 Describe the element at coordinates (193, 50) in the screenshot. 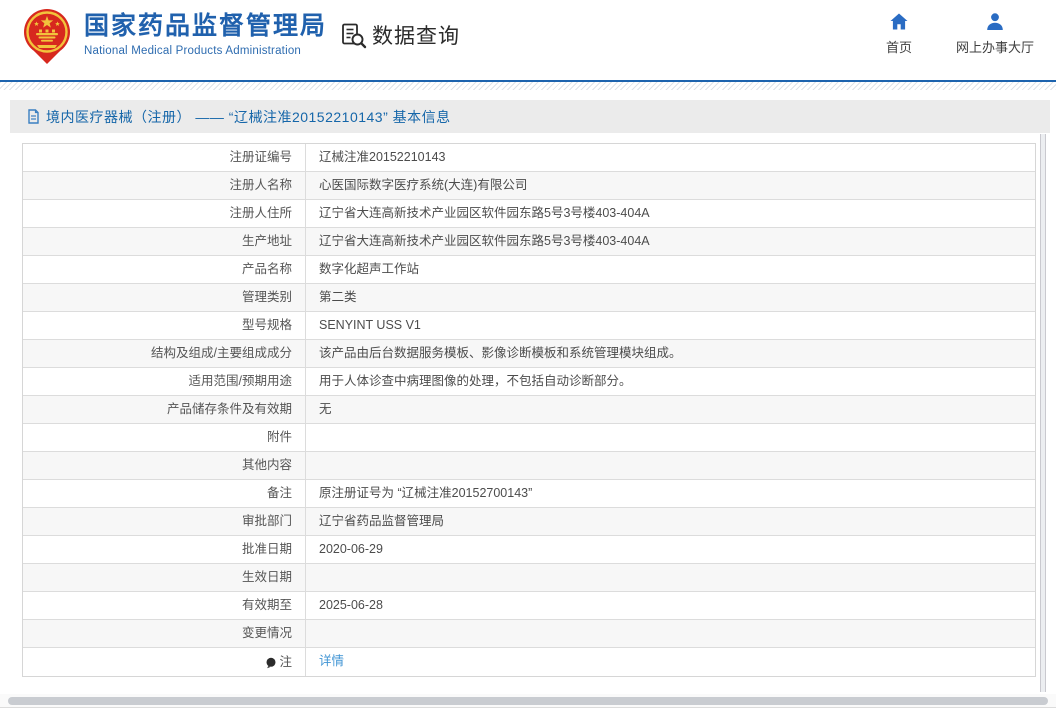

I see `site-subtitle: National Medical Products Administration` at that location.